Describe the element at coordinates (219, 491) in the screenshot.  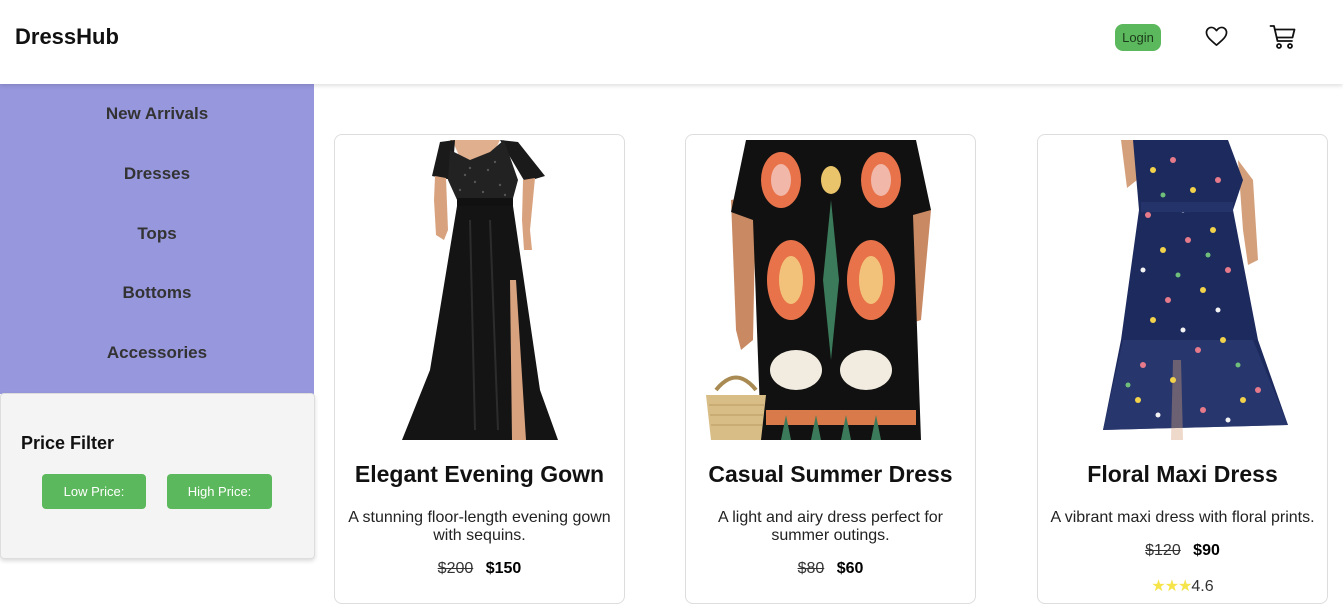
I see `high-price-button: High Price:` at that location.